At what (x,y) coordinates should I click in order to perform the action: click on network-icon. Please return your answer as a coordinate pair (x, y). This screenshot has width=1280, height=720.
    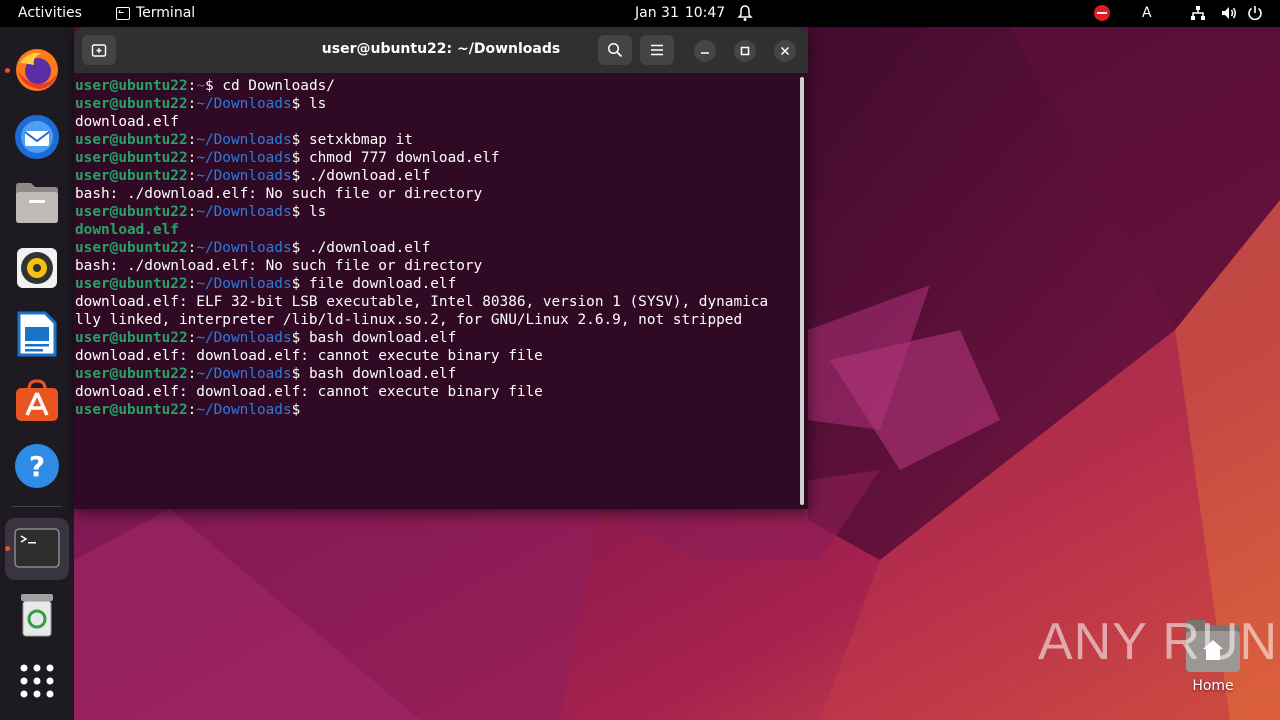
    Looking at the image, I should click on (1198, 15).